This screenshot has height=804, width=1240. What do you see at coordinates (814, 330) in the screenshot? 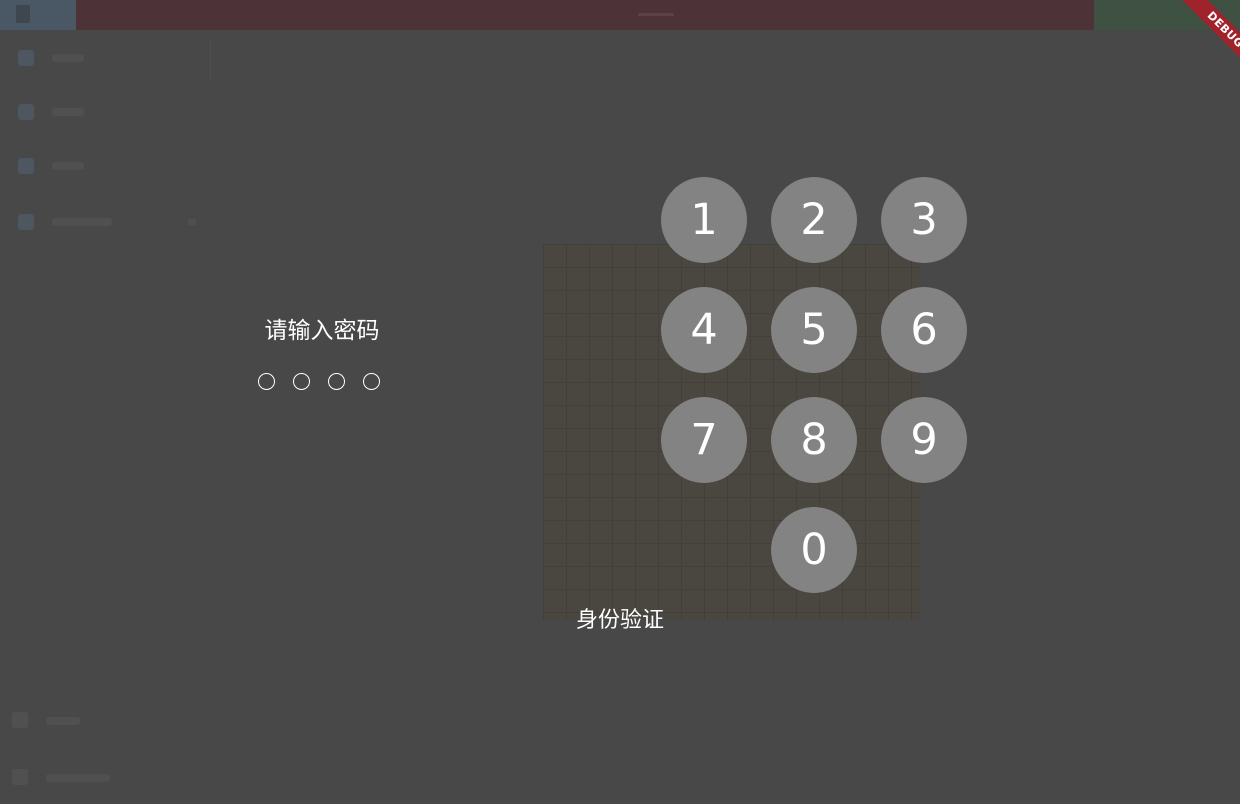
I see `keypad-key-5: 5` at bounding box center [814, 330].